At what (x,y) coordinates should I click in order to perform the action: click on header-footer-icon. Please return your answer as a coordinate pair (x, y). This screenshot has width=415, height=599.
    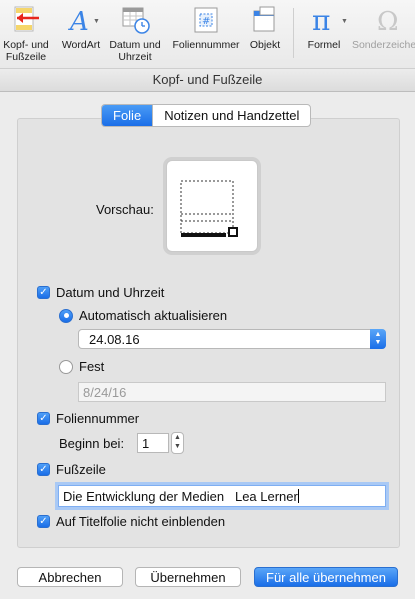
    Looking at the image, I should click on (26, 20).